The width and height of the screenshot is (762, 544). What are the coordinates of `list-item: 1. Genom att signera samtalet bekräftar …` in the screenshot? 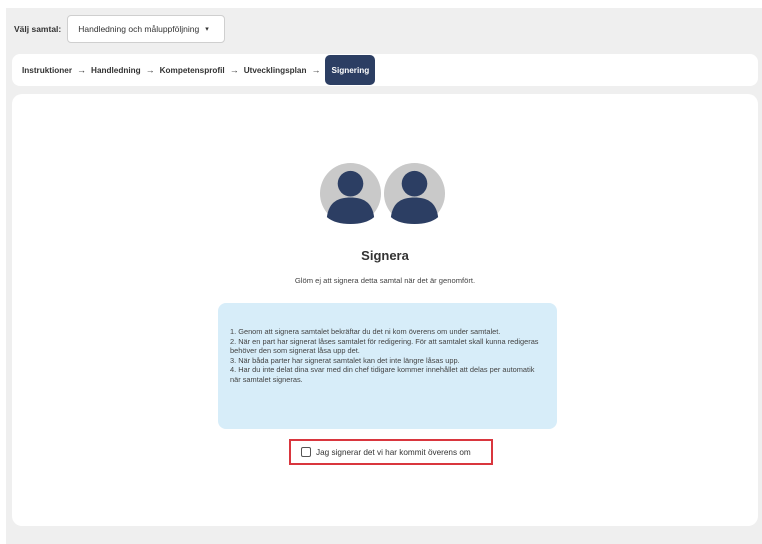 It's located at (365, 331).